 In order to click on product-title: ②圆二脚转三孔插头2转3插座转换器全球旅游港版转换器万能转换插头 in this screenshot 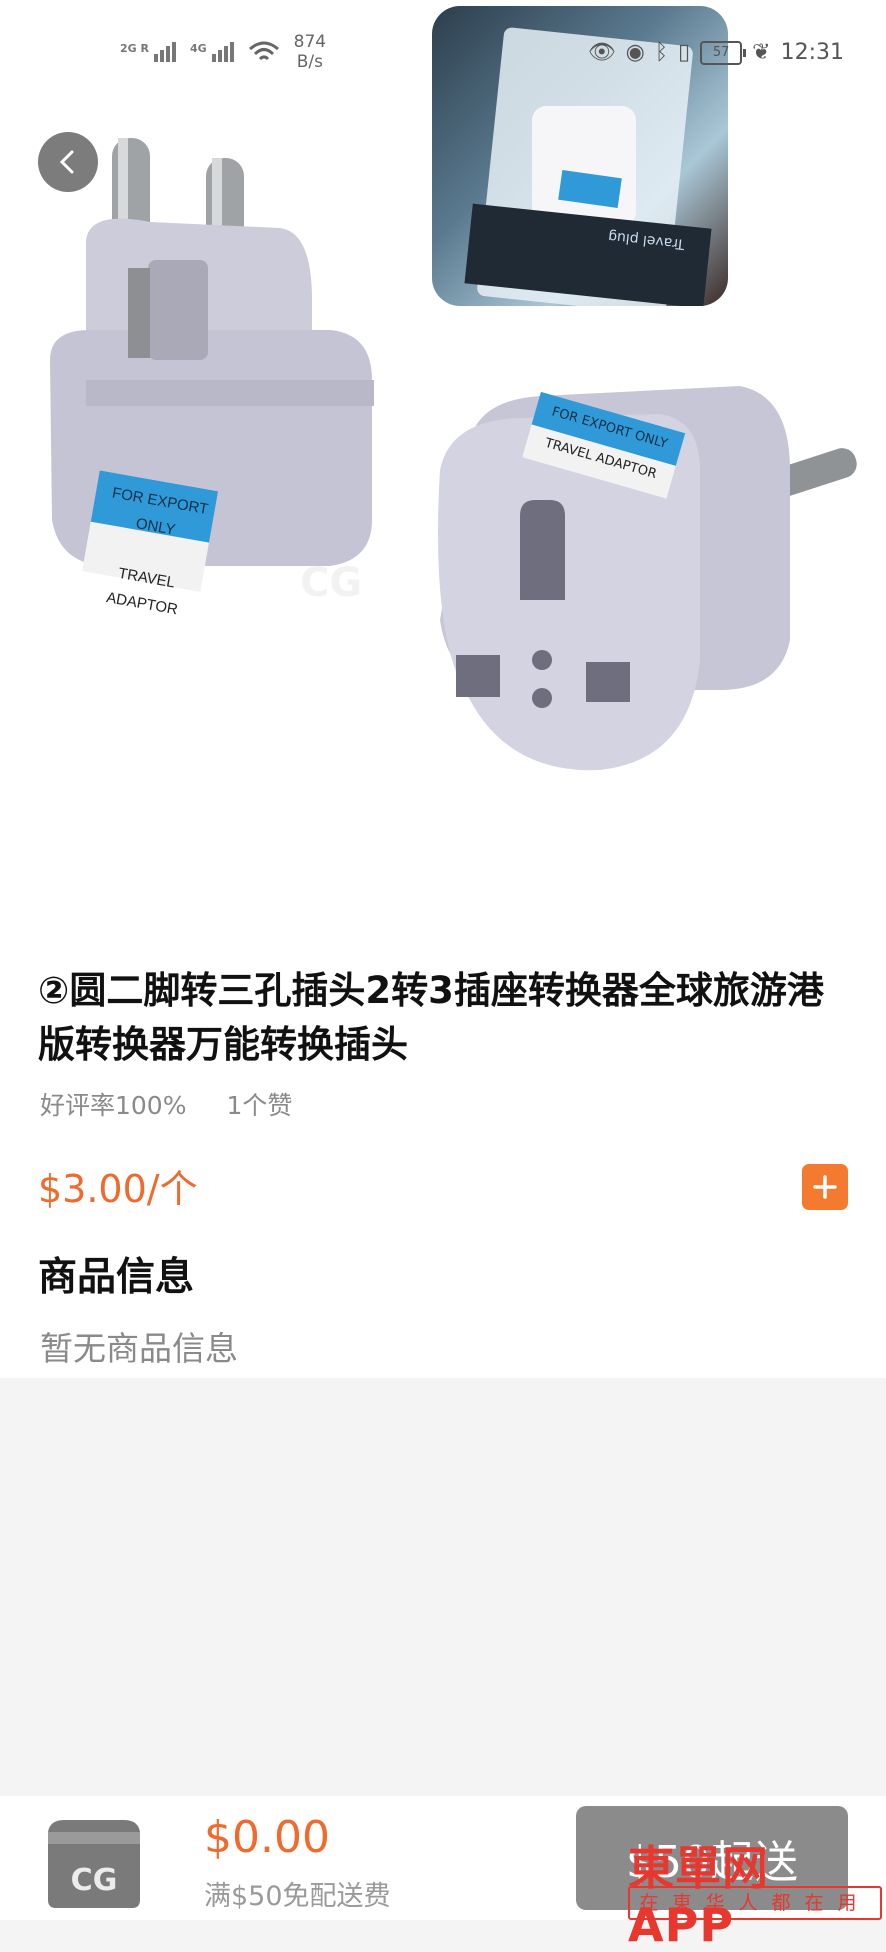, I will do `click(431, 1017)`.